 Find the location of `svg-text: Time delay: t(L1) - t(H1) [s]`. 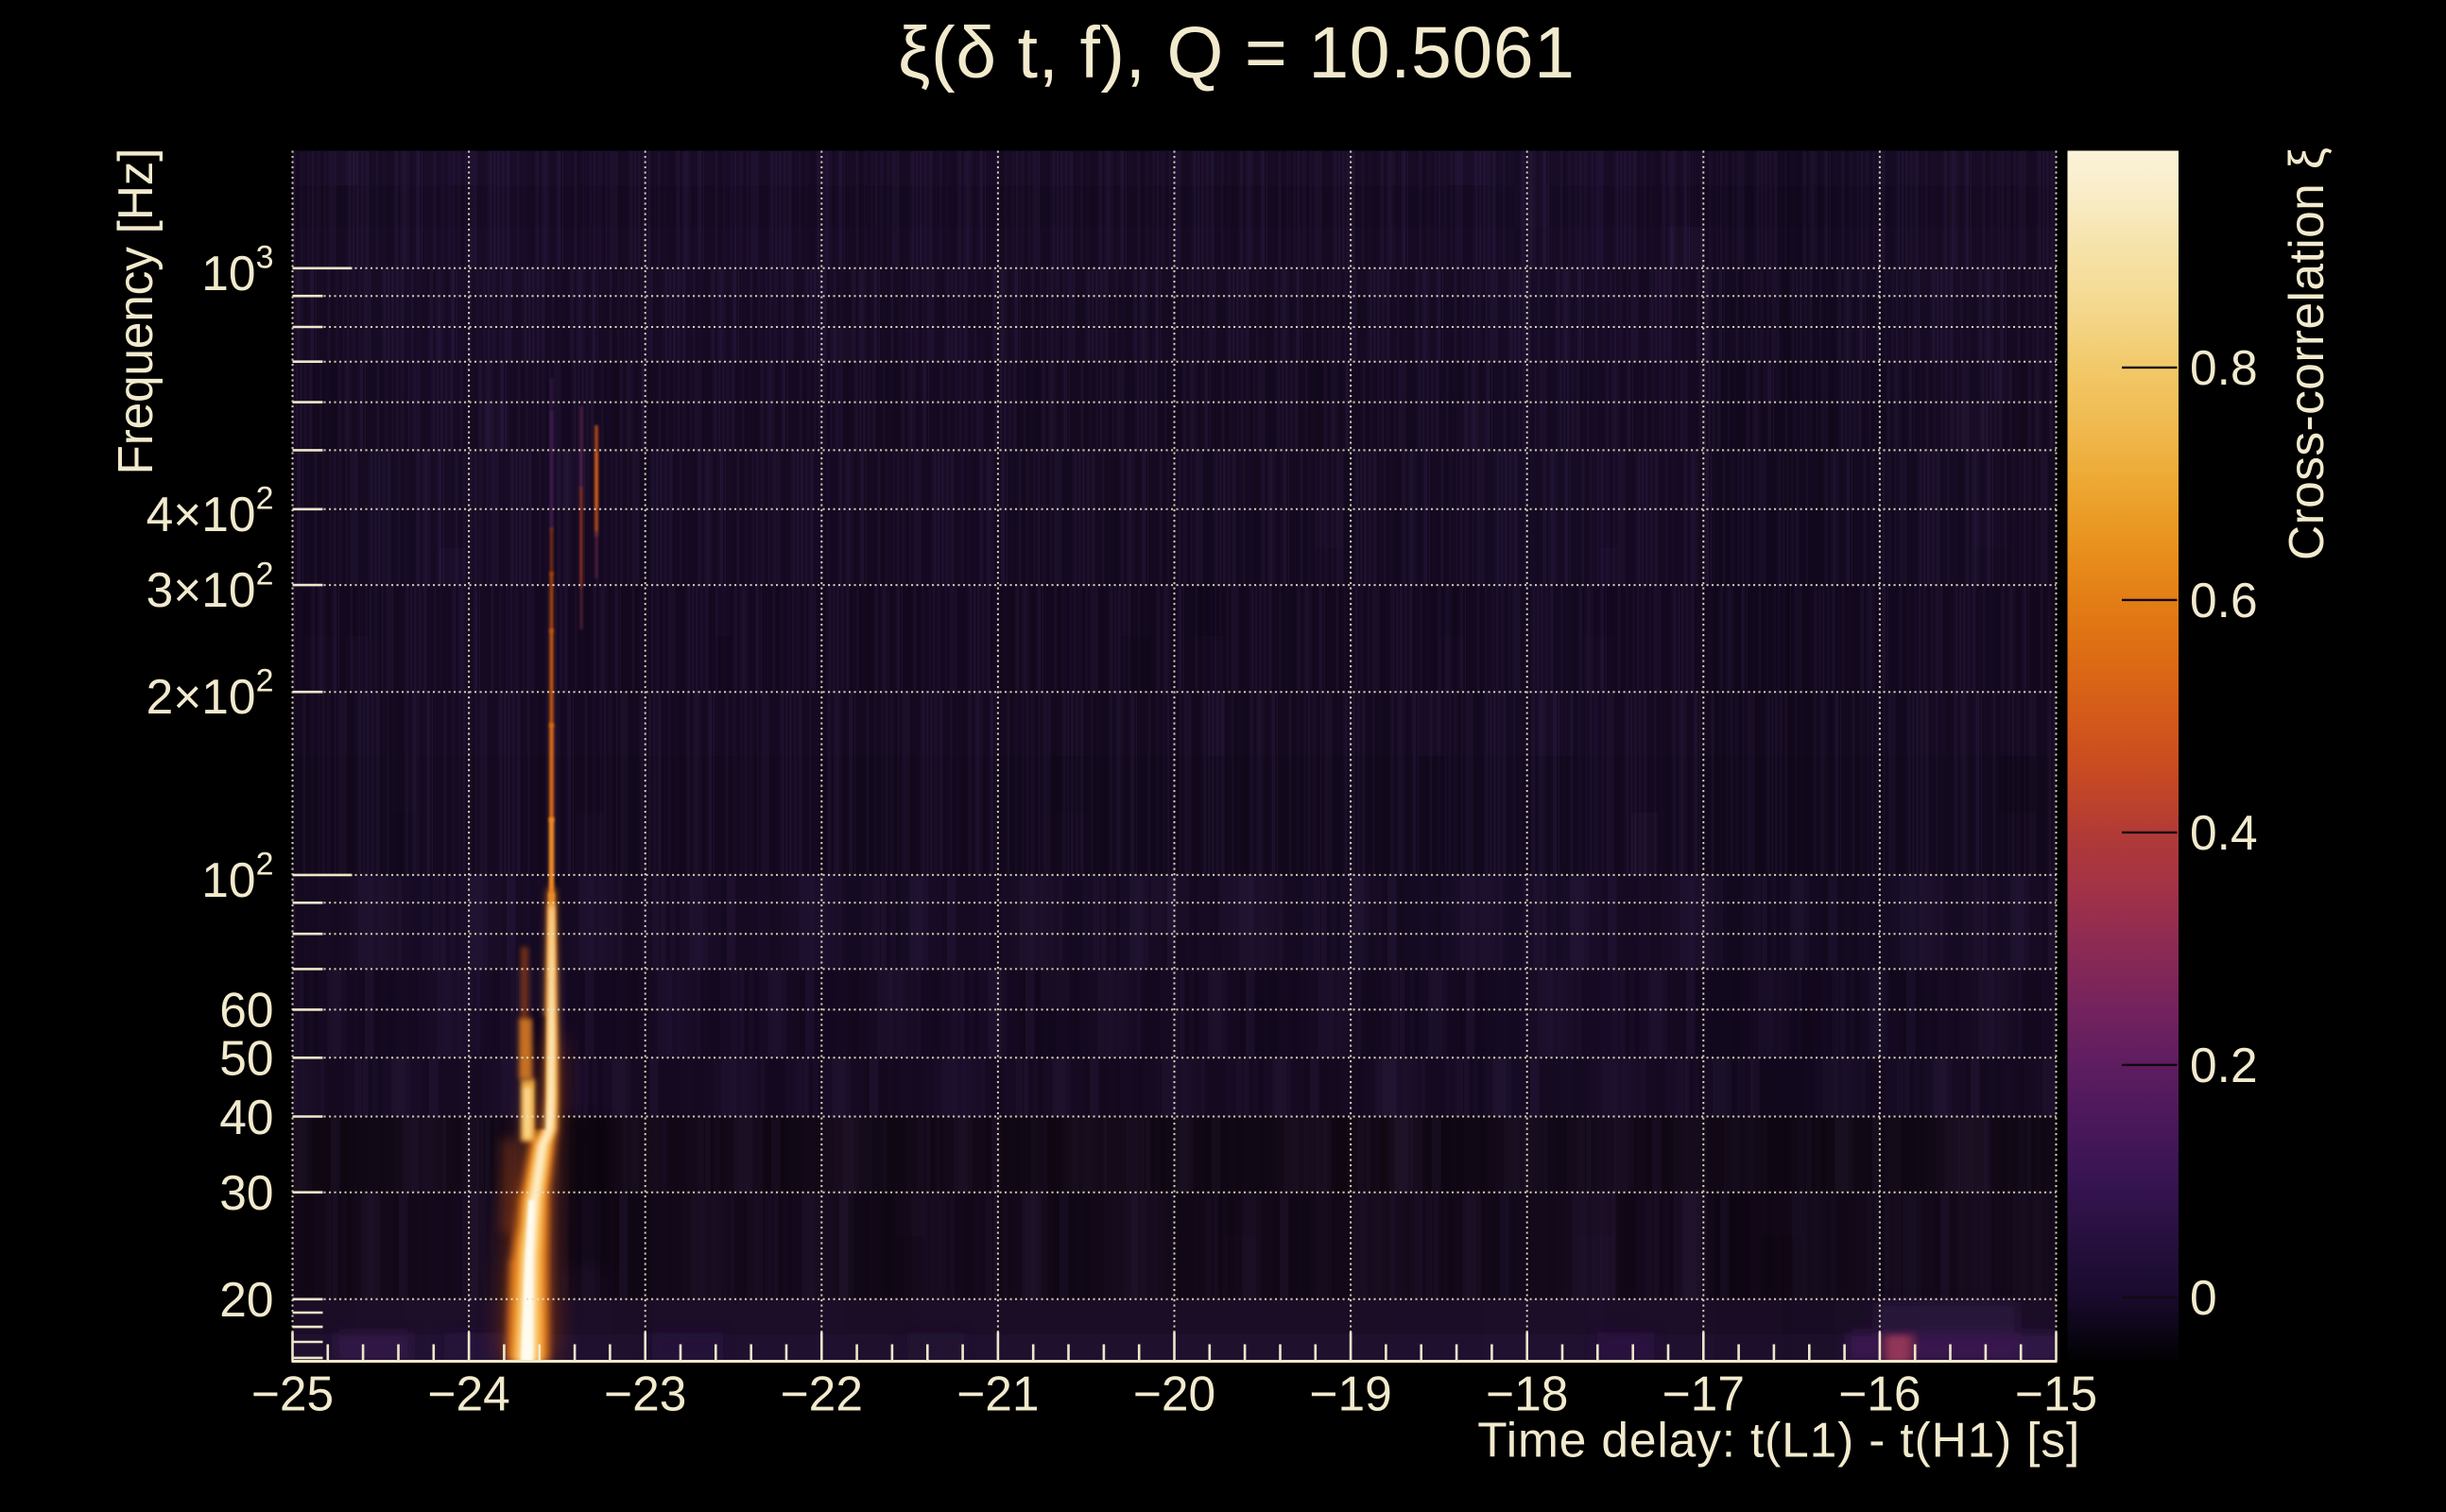

svg-text: Time delay: t(L1) - t(H1) [s] is located at coordinates (1778, 1440).